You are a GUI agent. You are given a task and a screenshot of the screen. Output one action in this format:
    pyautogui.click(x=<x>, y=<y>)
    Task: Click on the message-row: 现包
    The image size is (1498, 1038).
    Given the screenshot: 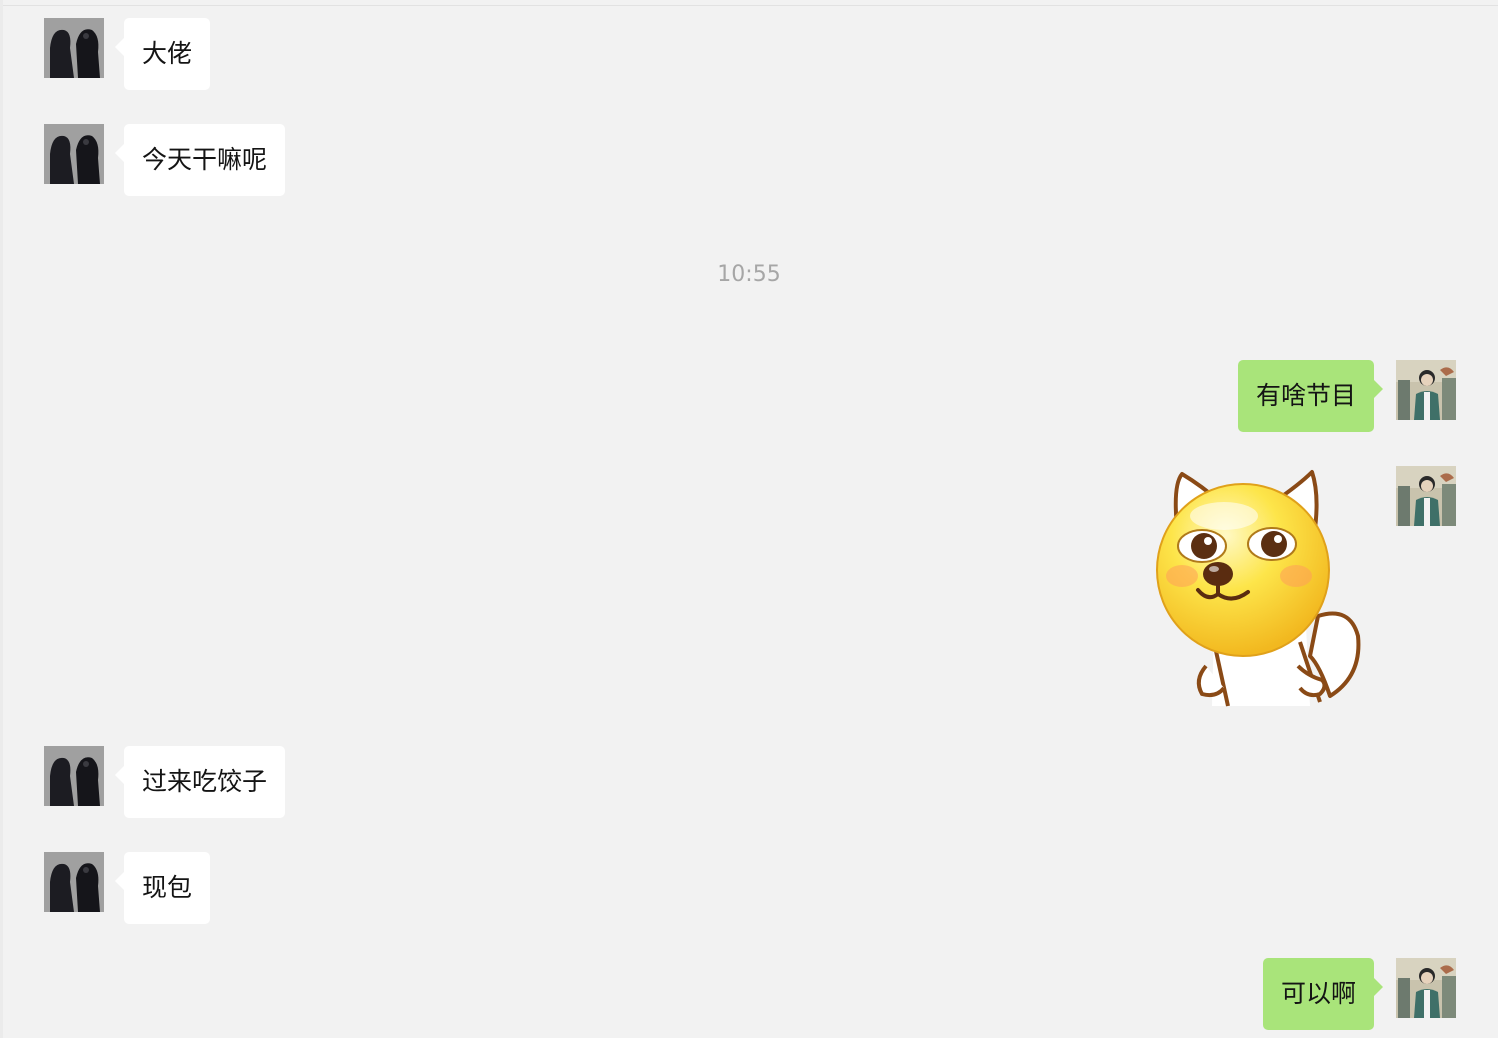 What is the action you would take?
    pyautogui.click(x=749, y=888)
    